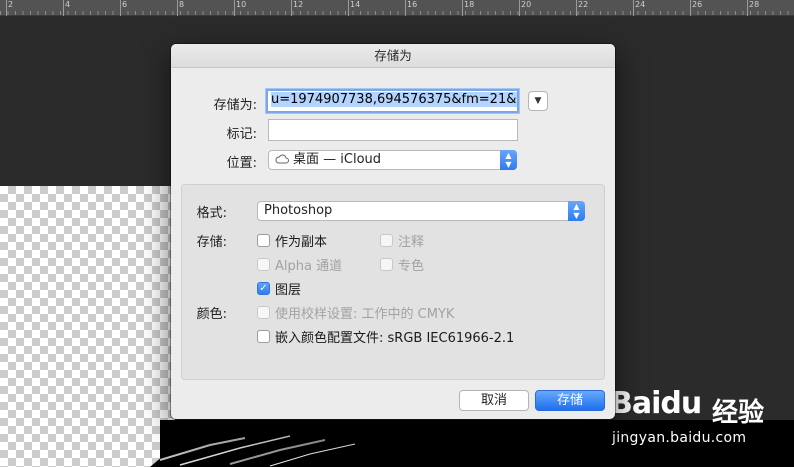 Image resolution: width=794 pixels, height=467 pixels. Describe the element at coordinates (125, 4) in the screenshot. I see `ruler-number: 6` at that location.